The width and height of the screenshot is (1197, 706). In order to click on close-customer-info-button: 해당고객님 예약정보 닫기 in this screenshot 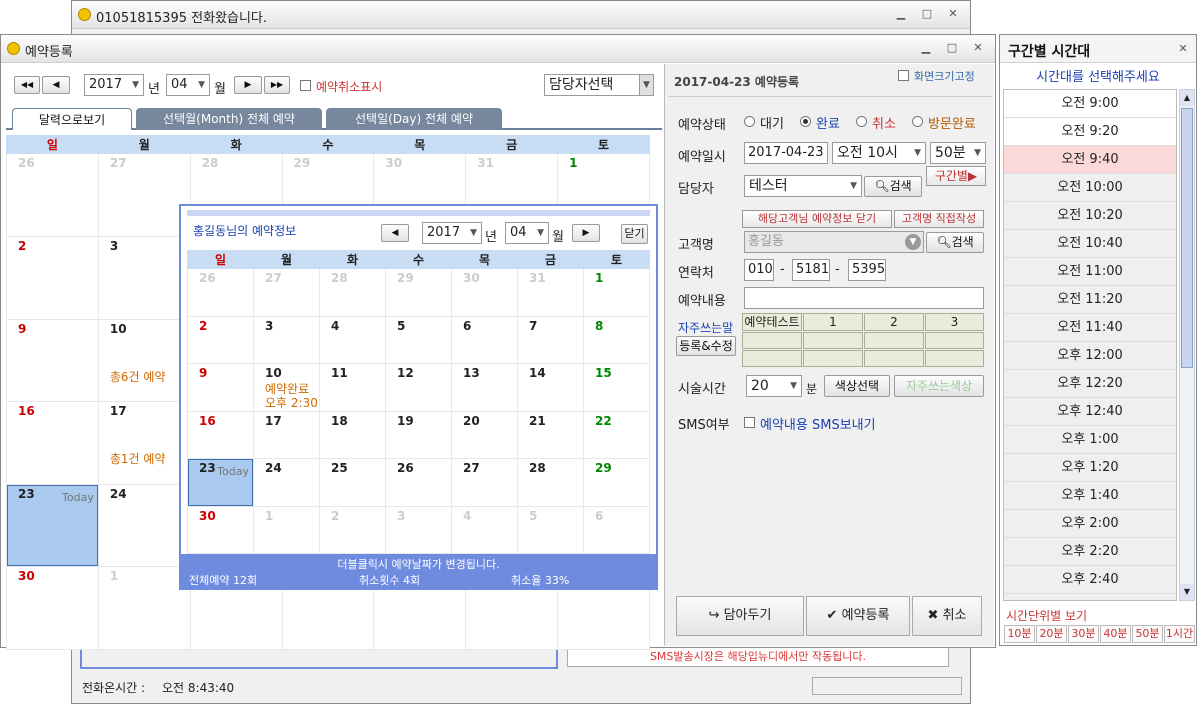, I will do `click(817, 219)`.